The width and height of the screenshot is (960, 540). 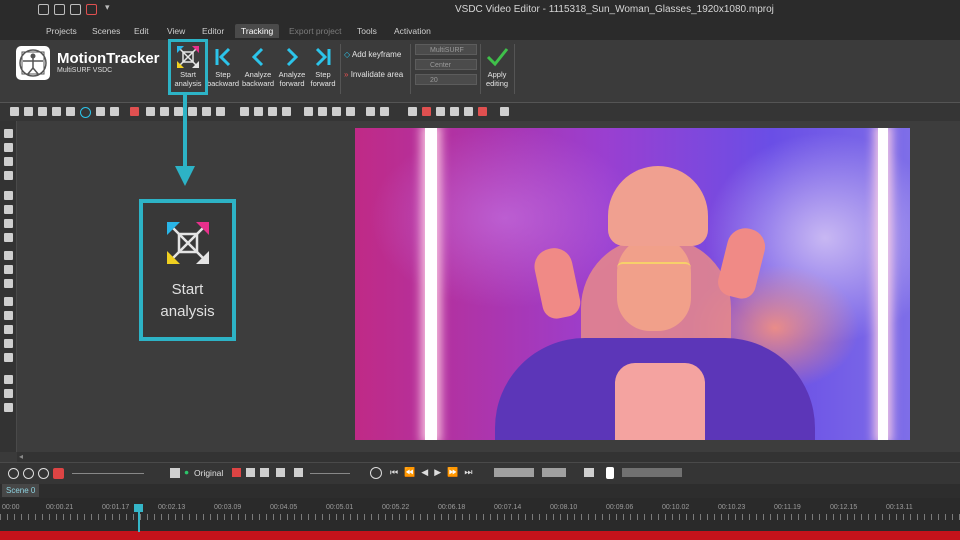 I want to click on effect-icon, so click(x=8, y=343).